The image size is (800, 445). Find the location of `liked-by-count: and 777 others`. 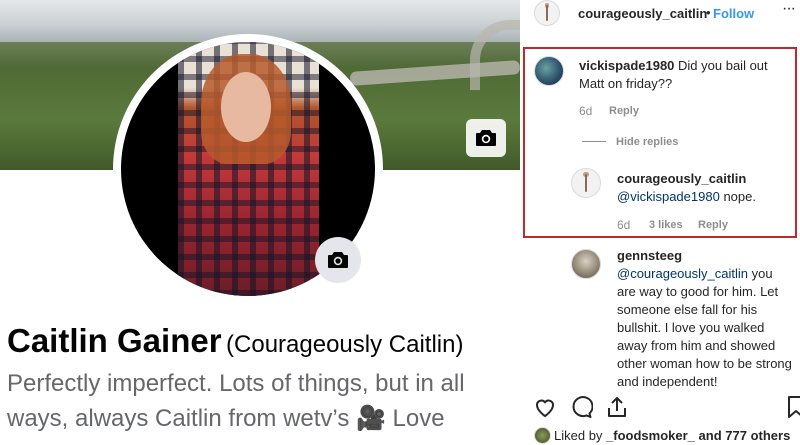

liked-by-count: and 777 others is located at coordinates (745, 435).